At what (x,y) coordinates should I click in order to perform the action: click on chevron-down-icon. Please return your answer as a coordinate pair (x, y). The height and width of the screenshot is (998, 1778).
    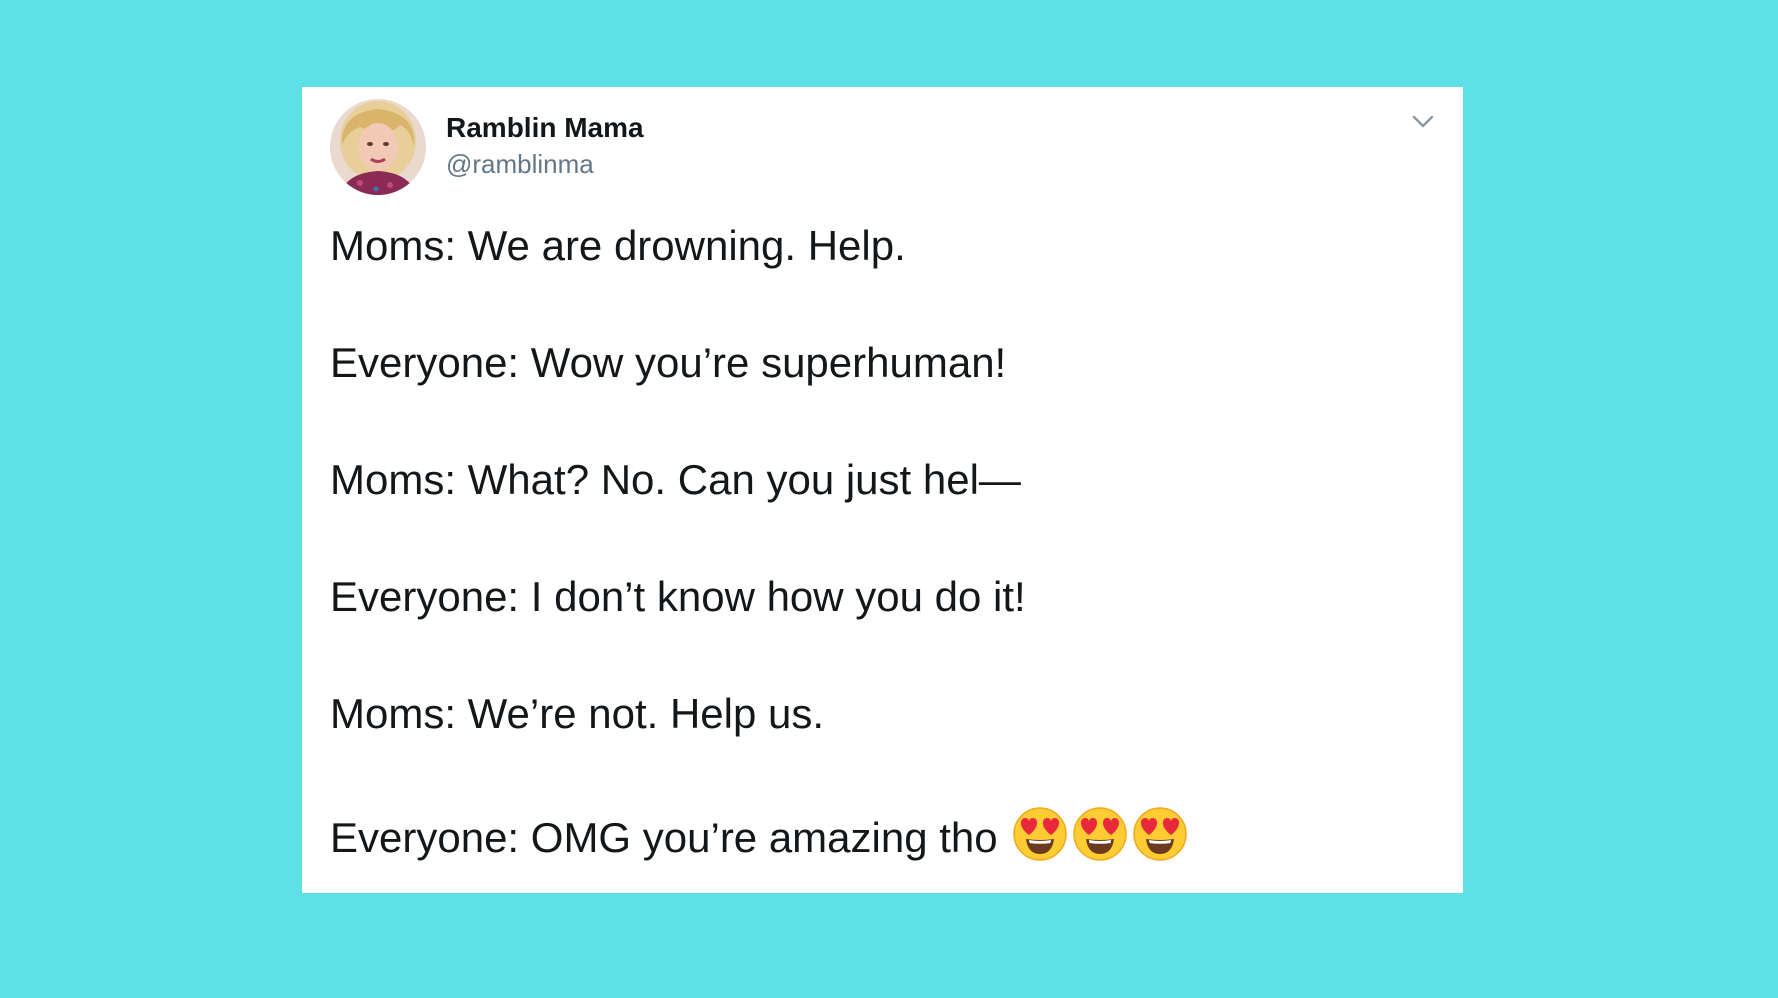
    Looking at the image, I should click on (1423, 121).